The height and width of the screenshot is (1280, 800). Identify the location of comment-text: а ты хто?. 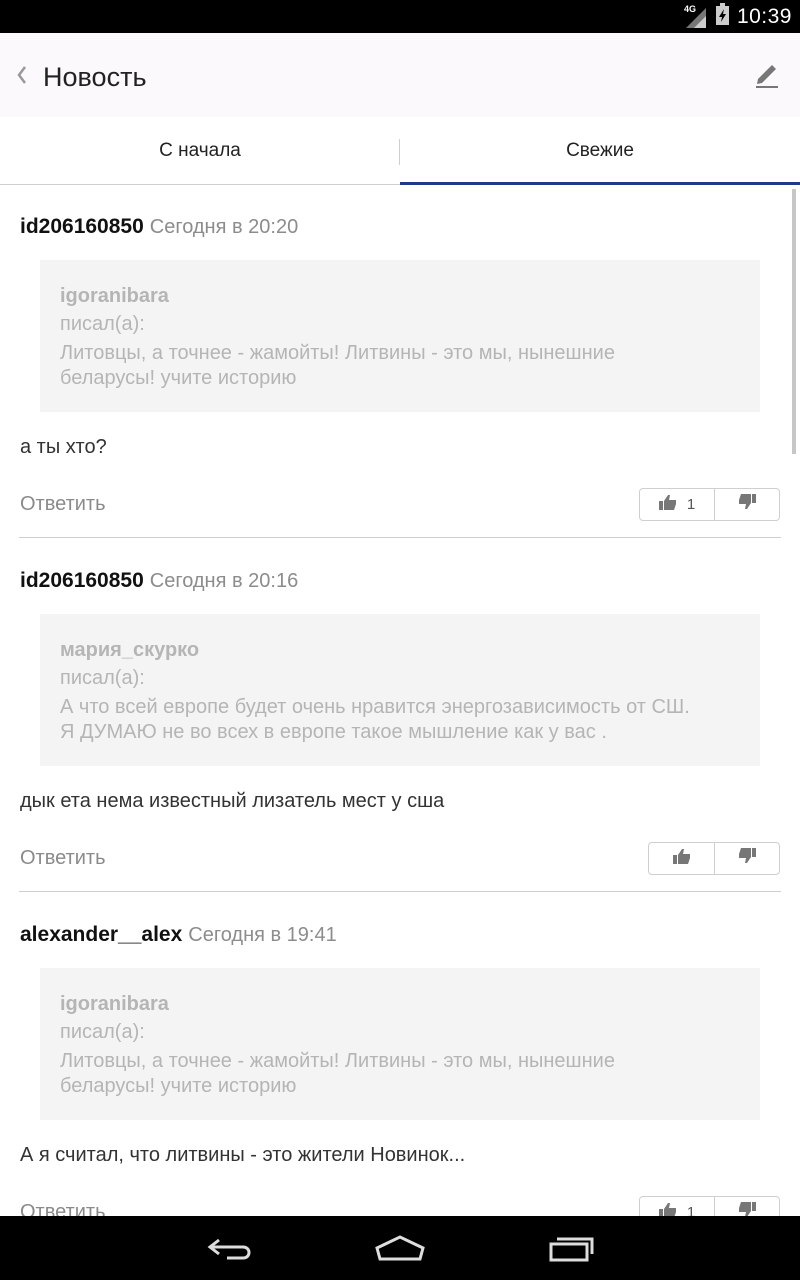
(63, 447).